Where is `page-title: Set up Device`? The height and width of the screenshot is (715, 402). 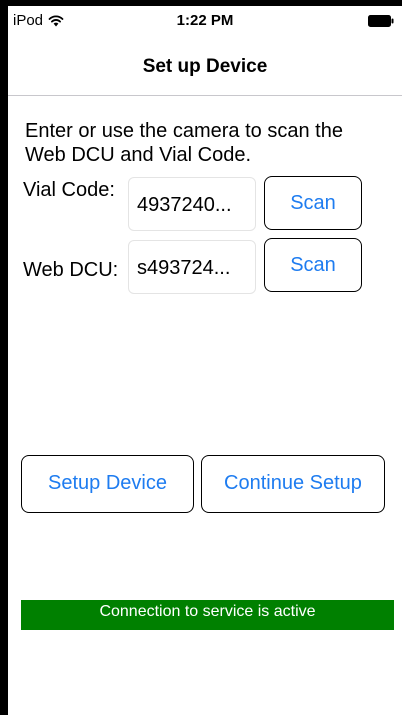 page-title: Set up Device is located at coordinates (205, 66).